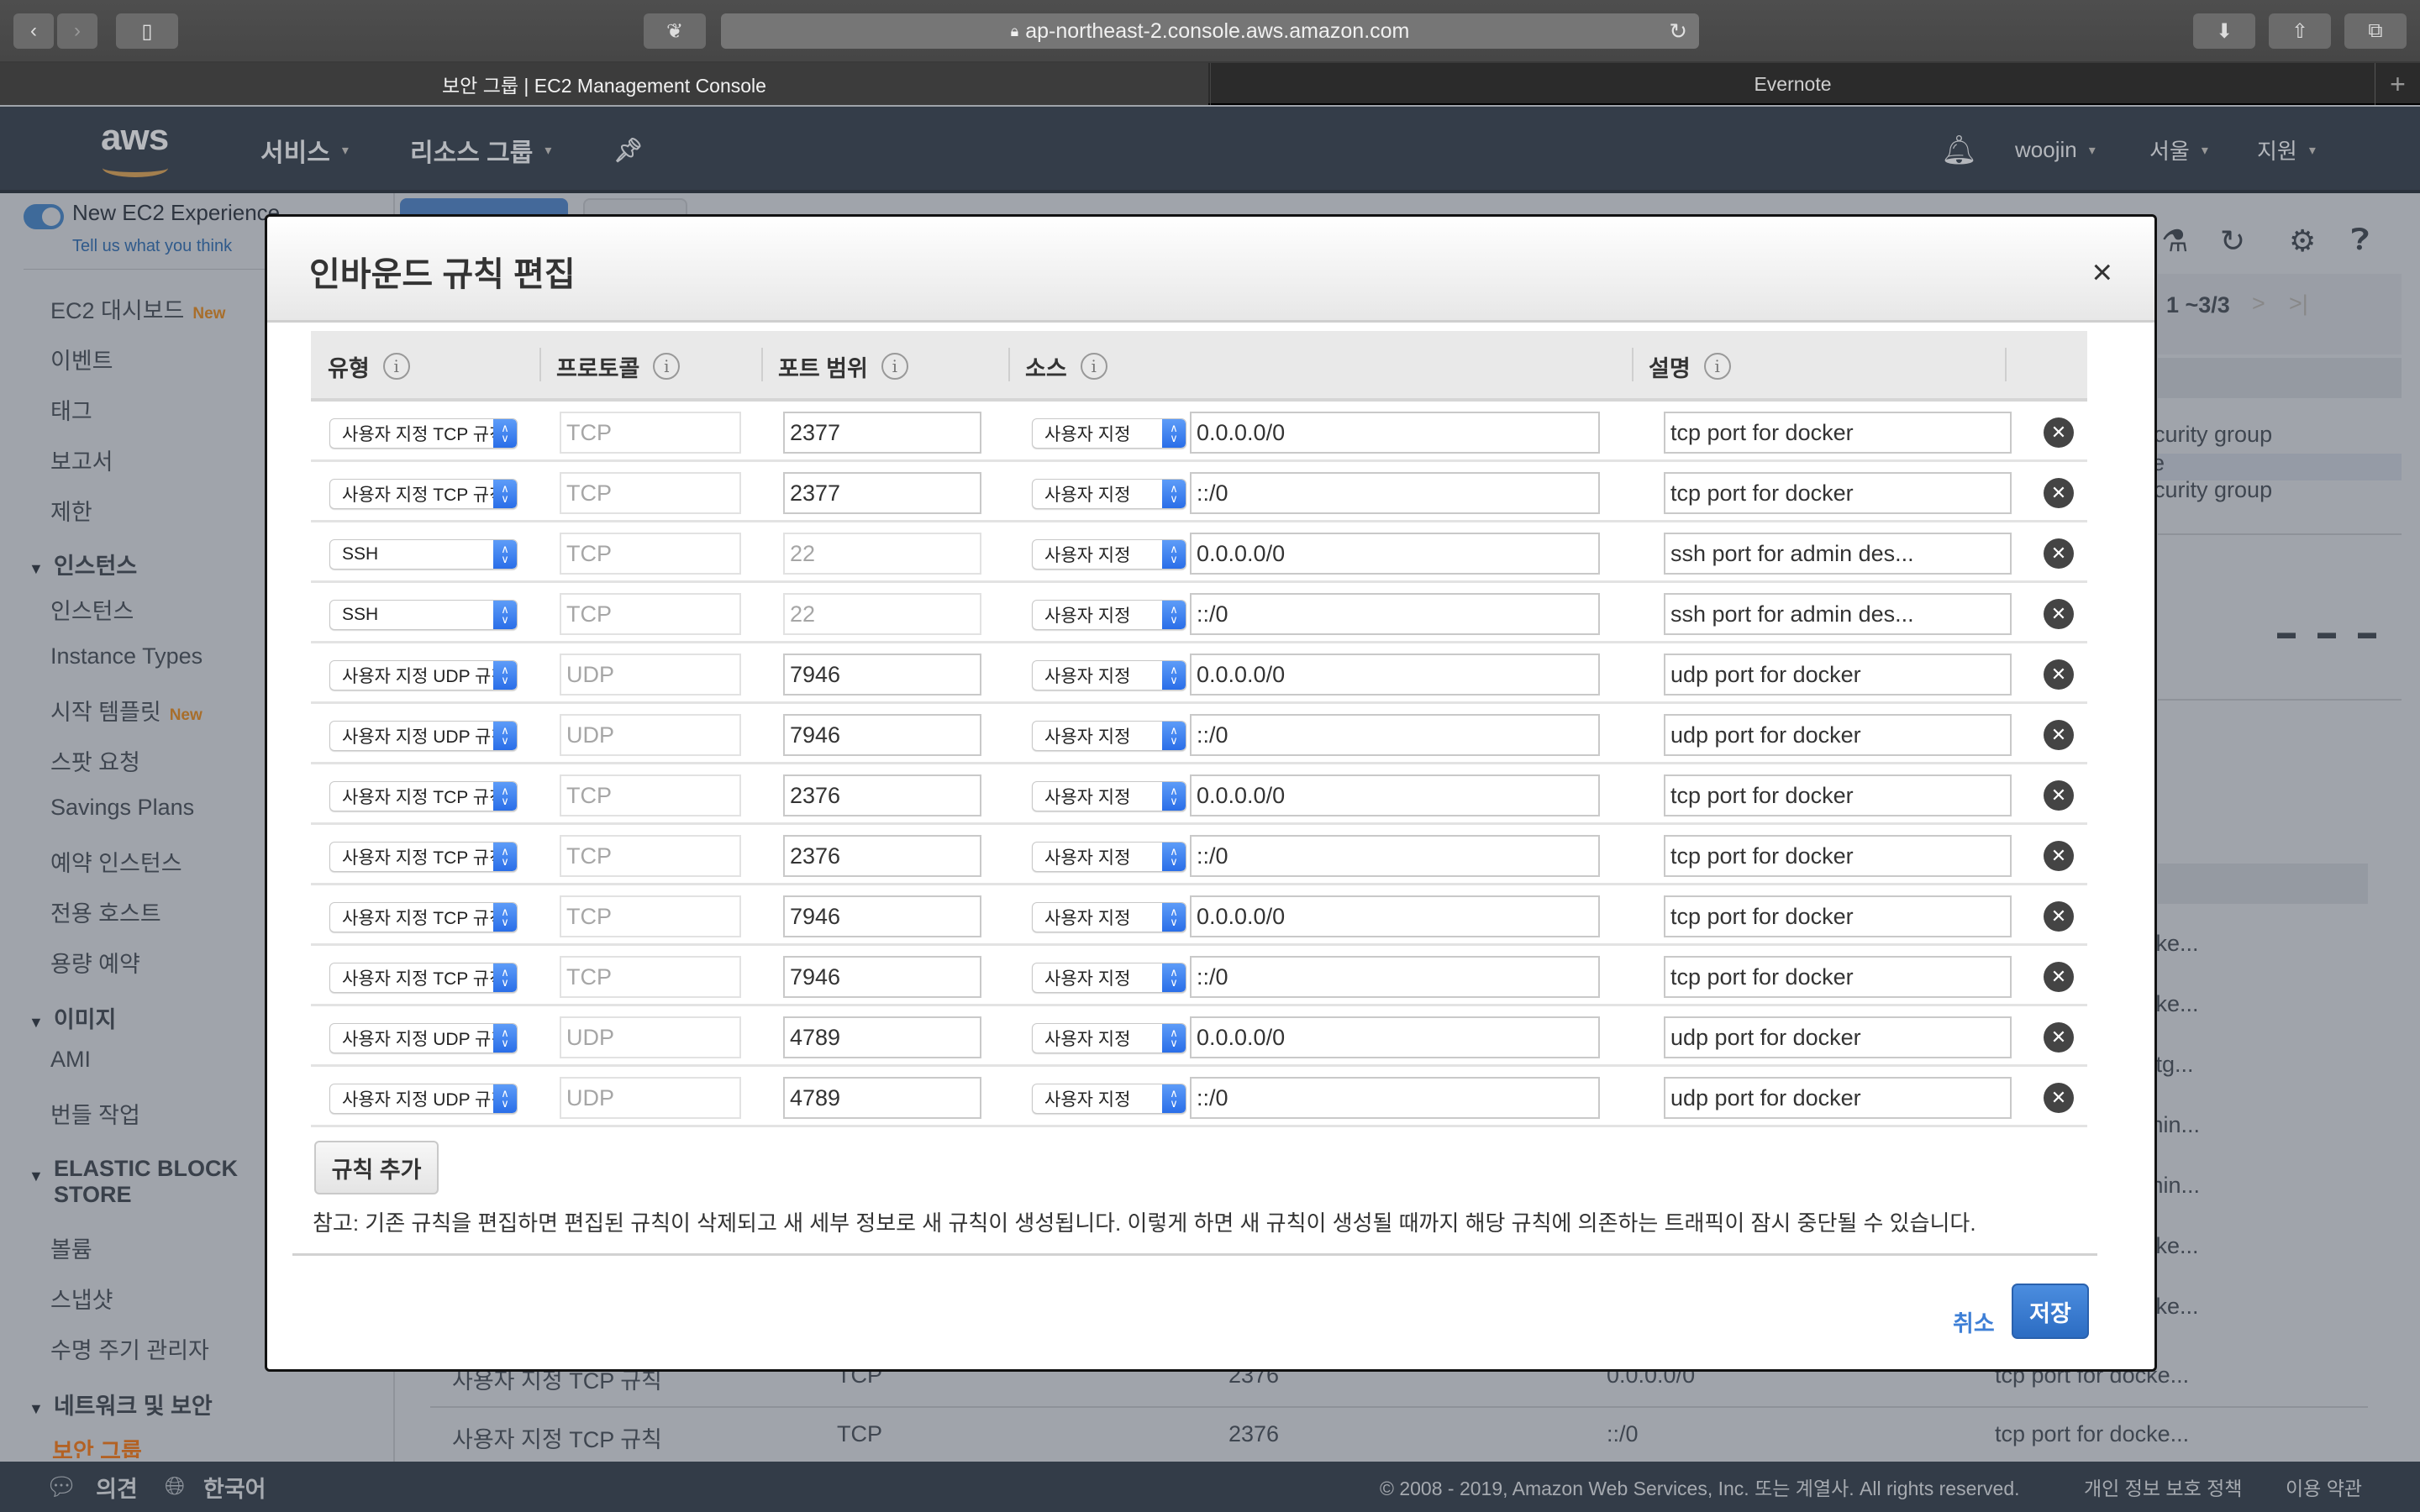 This screenshot has height=1512, width=2420. Describe the element at coordinates (2101, 272) in the screenshot. I see `close-icon: ×` at that location.